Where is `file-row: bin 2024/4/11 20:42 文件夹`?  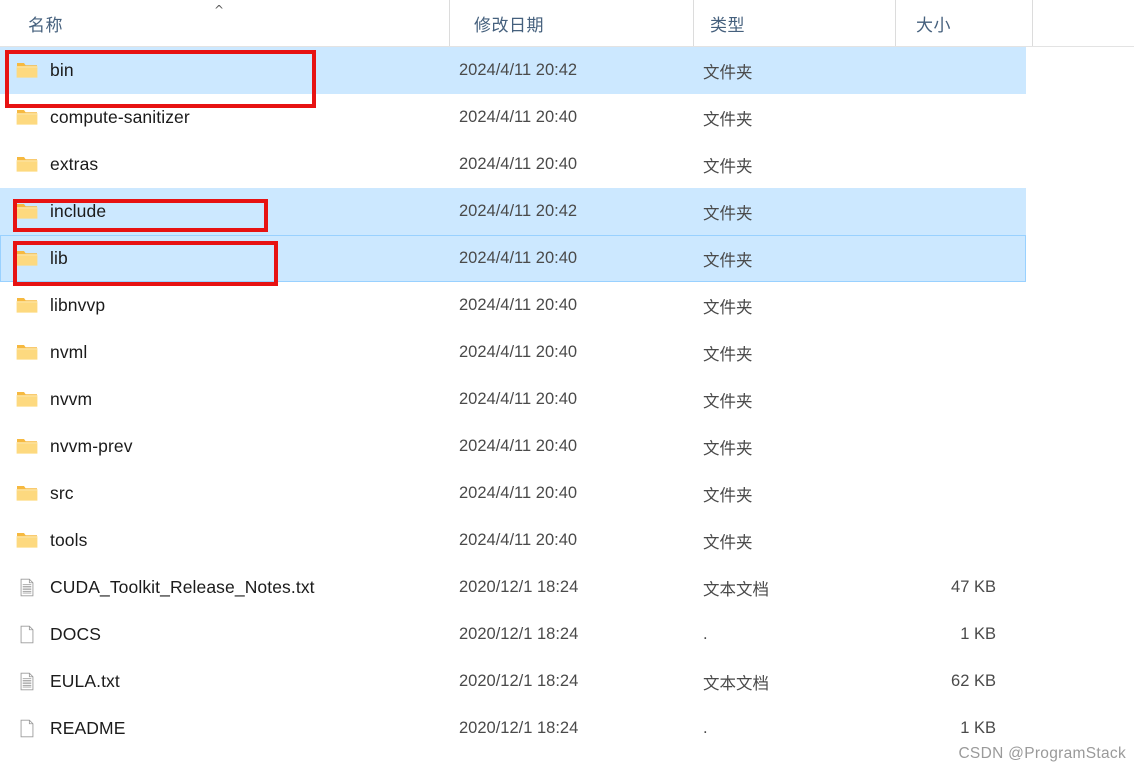
file-row: bin 2024/4/11 20:42 文件夹 is located at coordinates (567, 70).